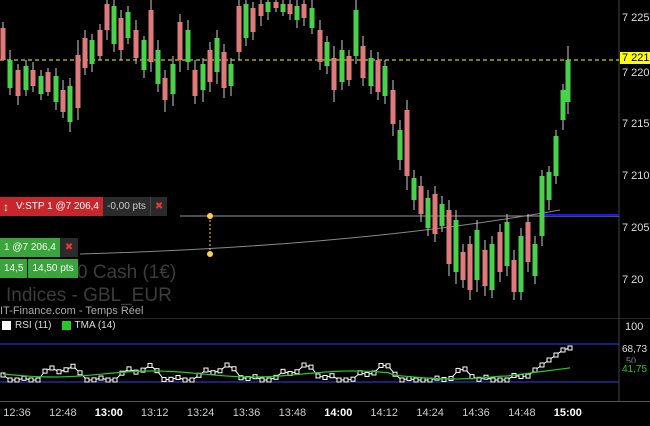 This screenshot has width=650, height=426. What do you see at coordinates (430, 413) in the screenshot?
I see `time-tick: 14:24` at bounding box center [430, 413].